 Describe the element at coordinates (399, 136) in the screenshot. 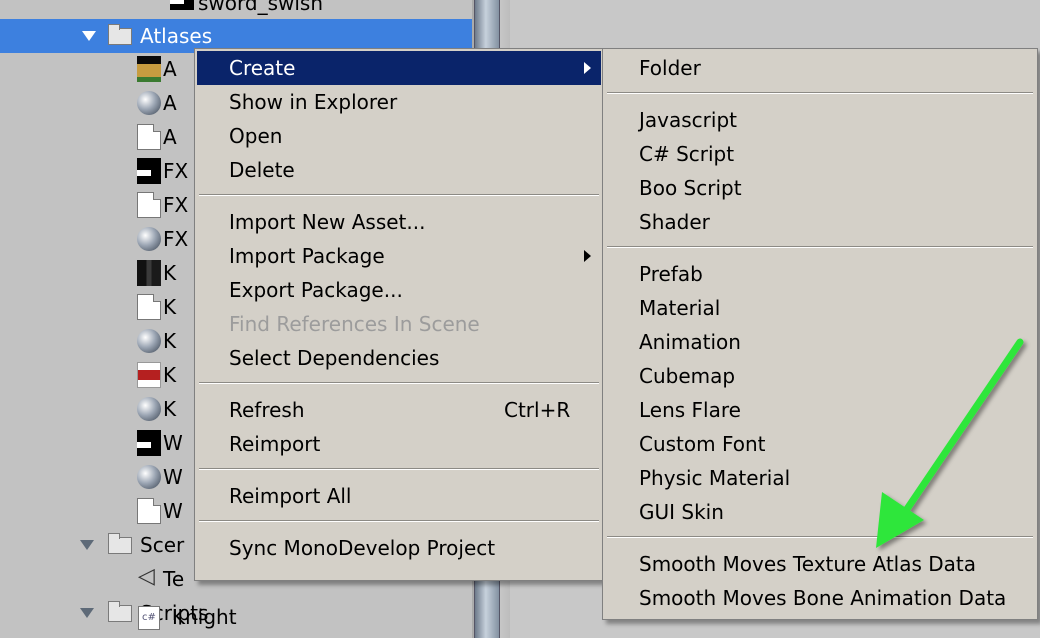

I see `menu-item-open: Open` at that location.